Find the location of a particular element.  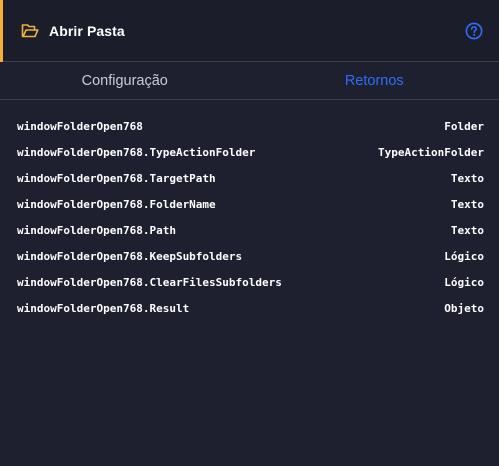

return-name: windowFolderOpen768.KeepSubfolders is located at coordinates (130, 256).